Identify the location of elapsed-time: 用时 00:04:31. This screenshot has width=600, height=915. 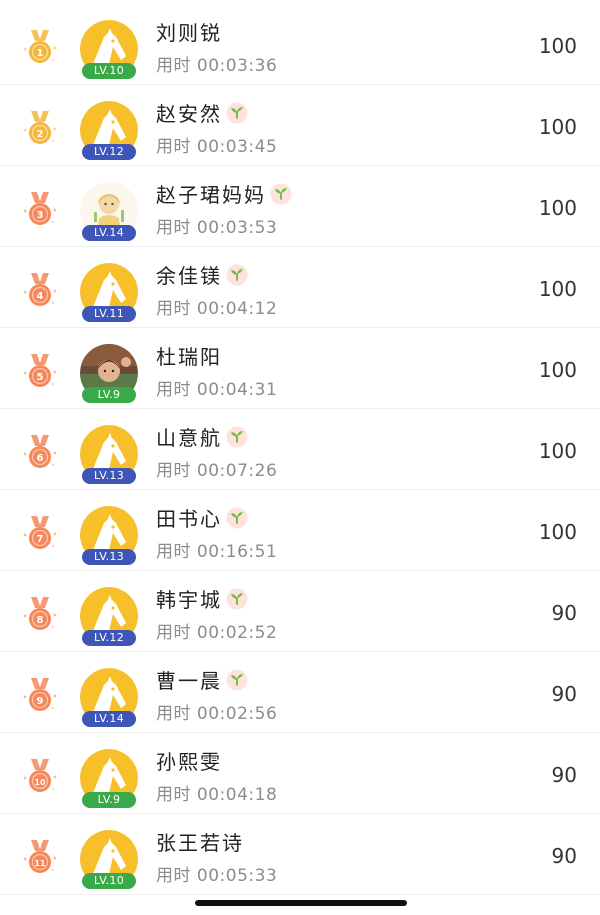
(217, 390).